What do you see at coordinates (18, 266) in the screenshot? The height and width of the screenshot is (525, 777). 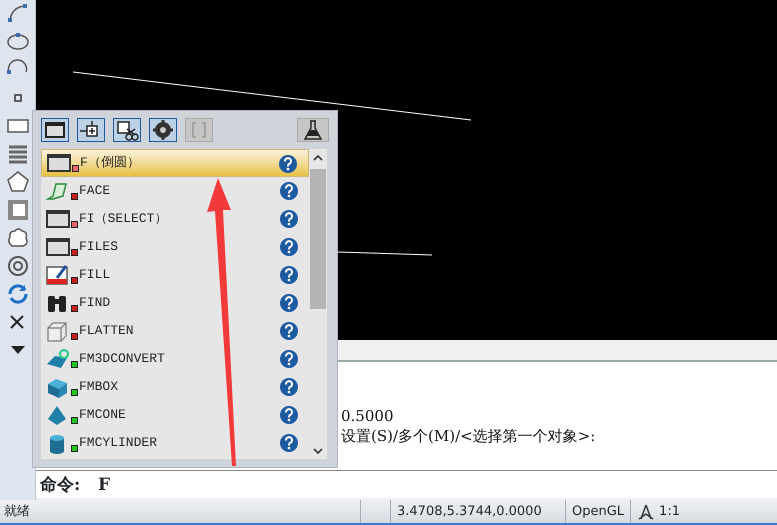 I see `donut-icon` at bounding box center [18, 266].